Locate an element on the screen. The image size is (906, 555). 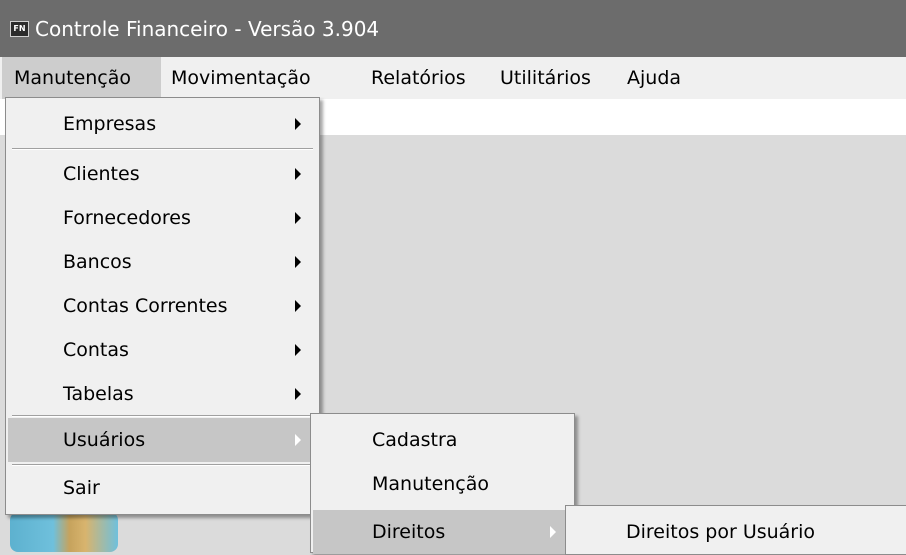
menu-item-direitos: Direitos is located at coordinates (442, 532).